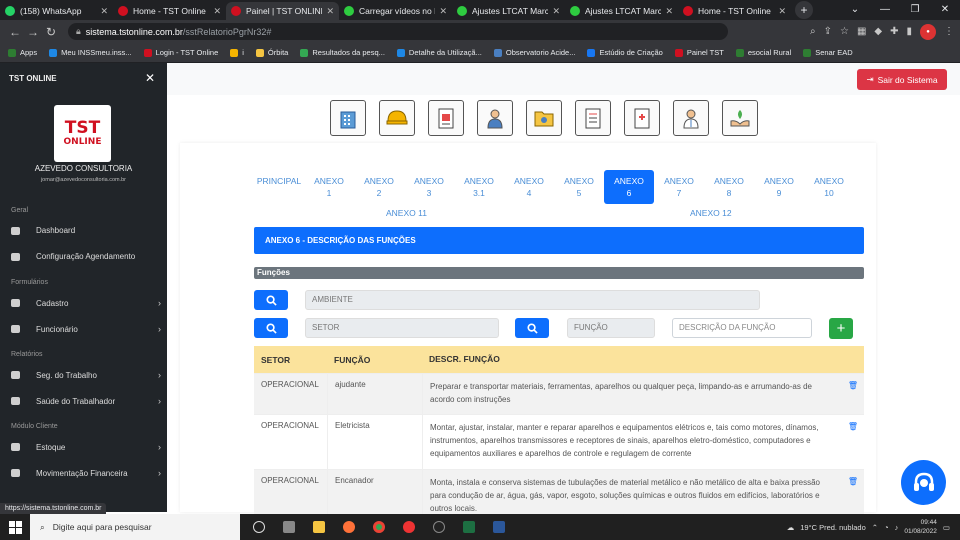 The image size is (960, 540). I want to click on descricao-field: DESCRIÇÃO DA FUNÇÃO, so click(742, 328).